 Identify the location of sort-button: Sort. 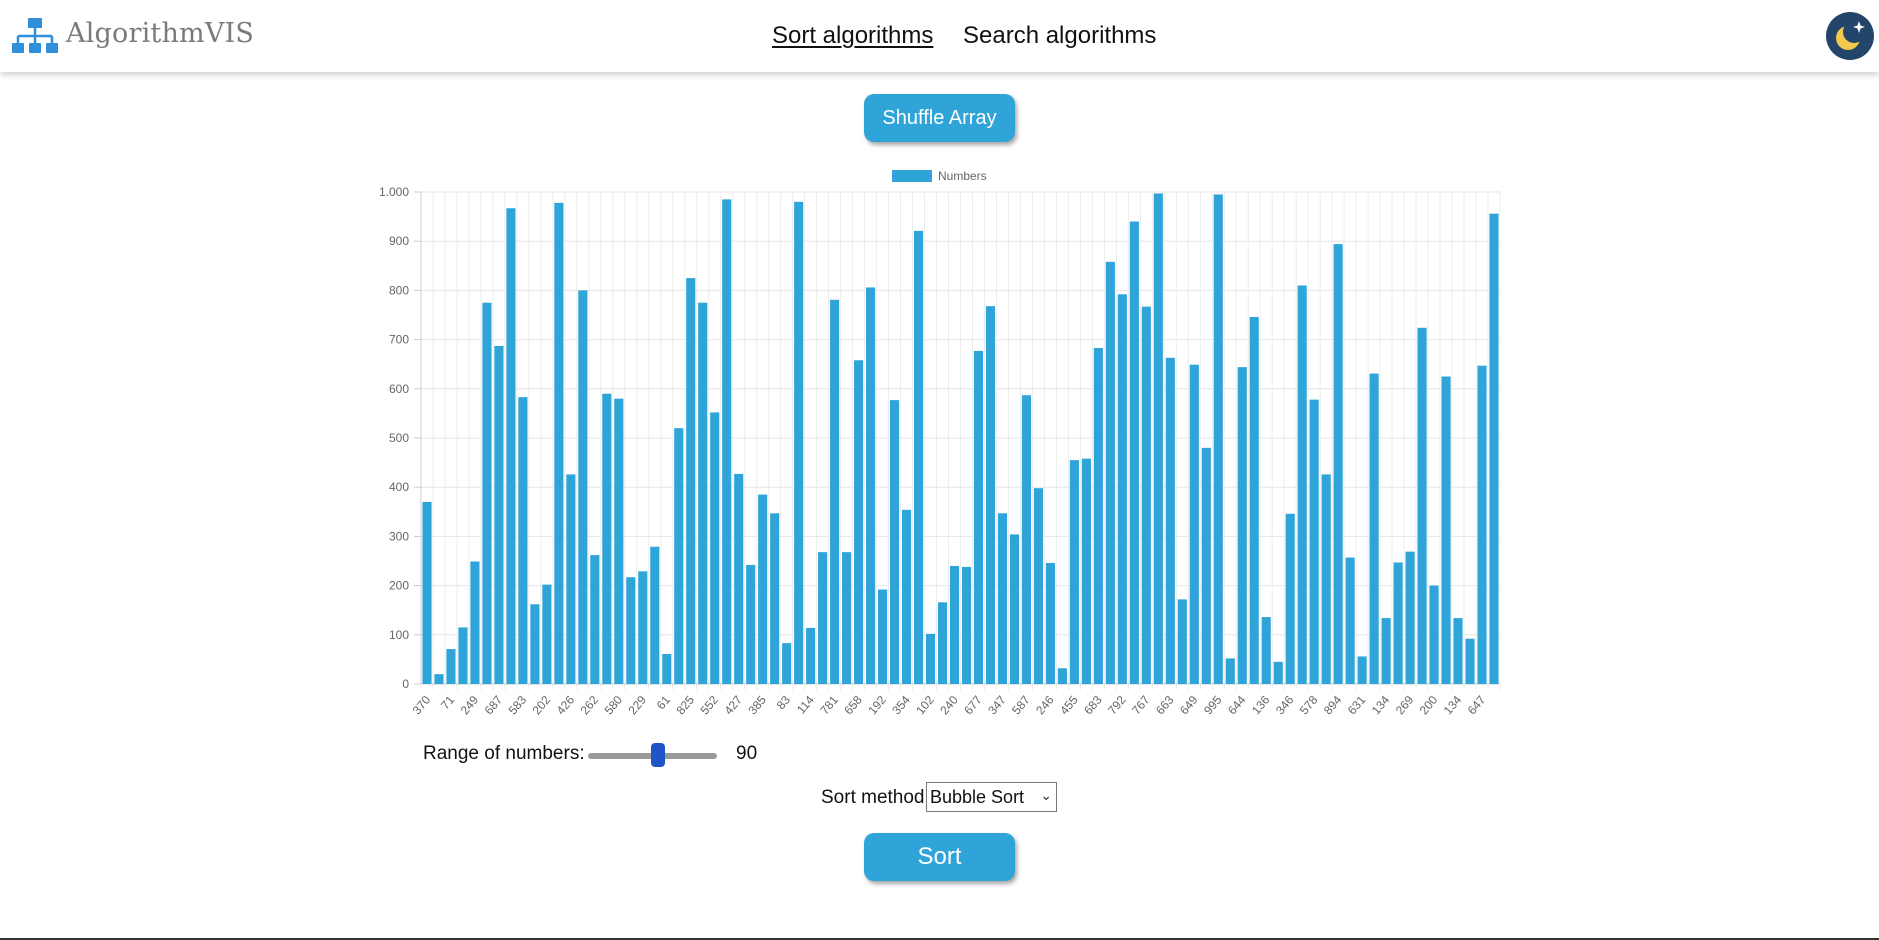
(939, 857).